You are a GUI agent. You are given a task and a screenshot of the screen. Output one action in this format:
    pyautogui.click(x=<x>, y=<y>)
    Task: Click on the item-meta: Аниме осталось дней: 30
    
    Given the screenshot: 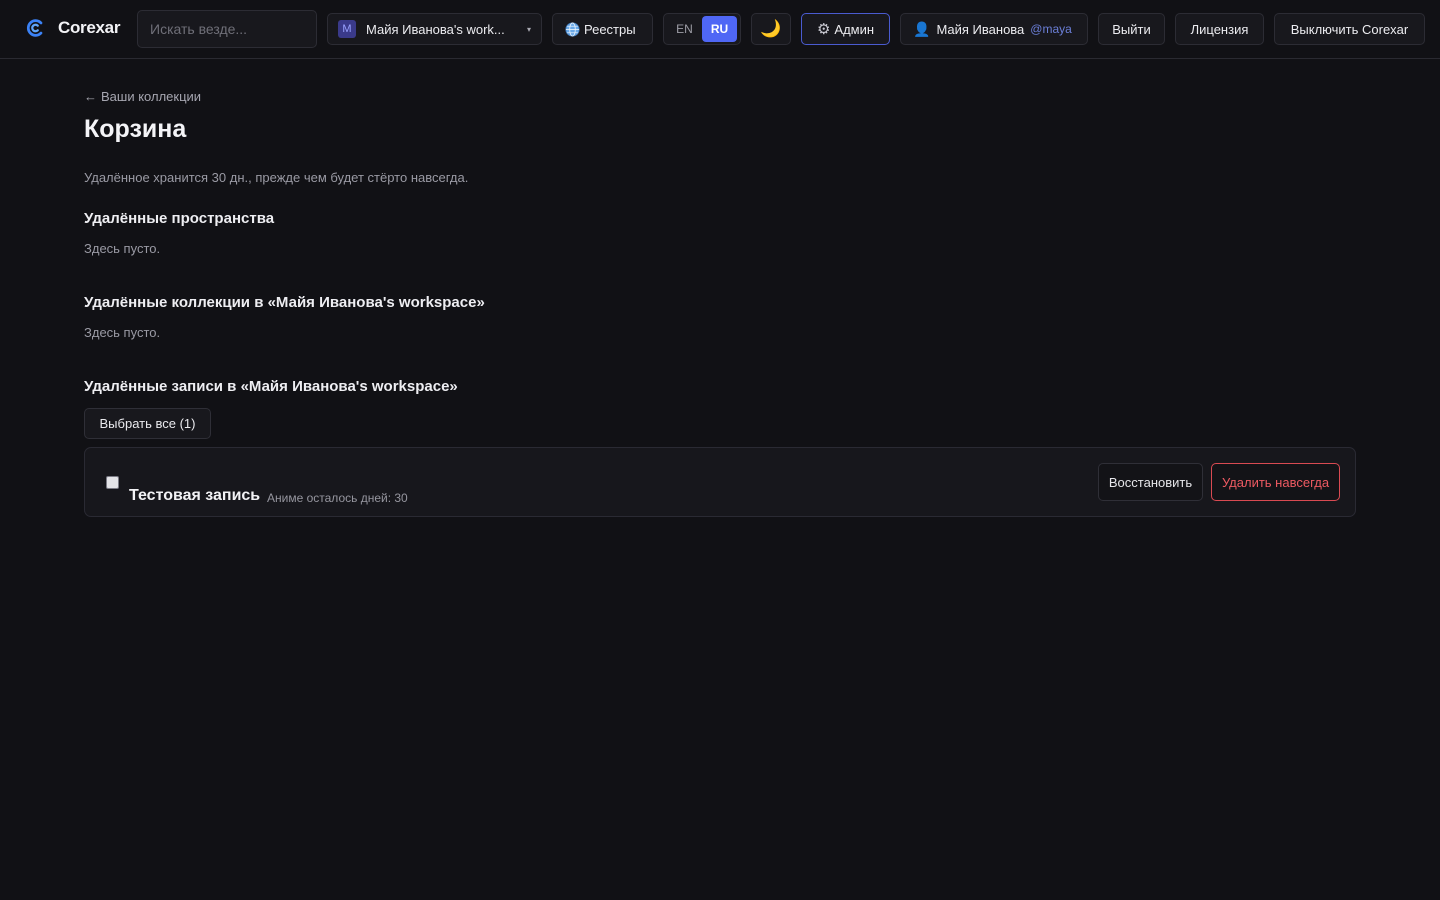 What is the action you would take?
    pyautogui.click(x=337, y=498)
    